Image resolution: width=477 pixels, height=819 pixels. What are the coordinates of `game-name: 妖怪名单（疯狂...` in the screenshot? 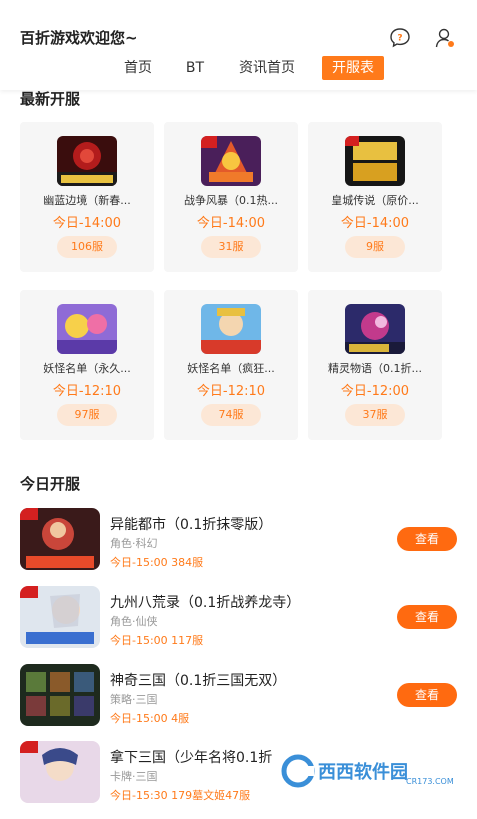 It's located at (231, 368).